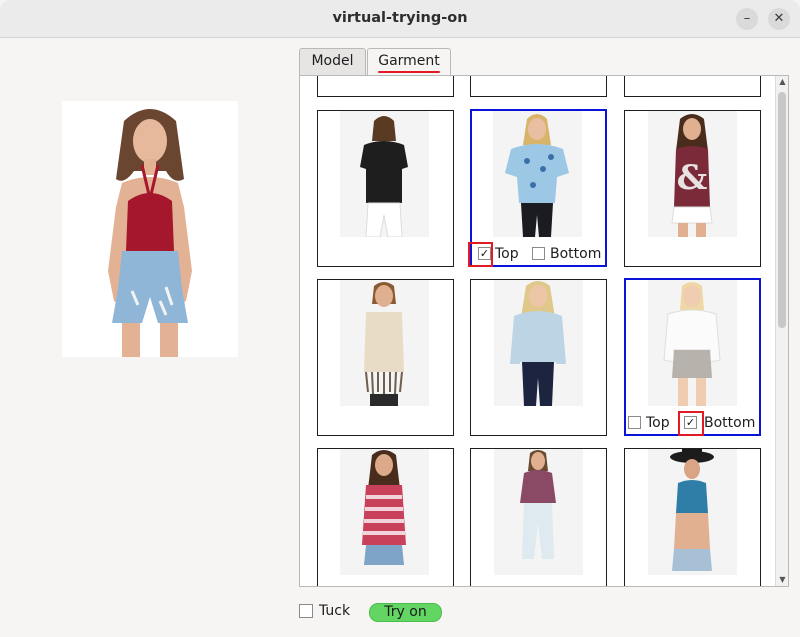 The width and height of the screenshot is (800, 637). What do you see at coordinates (538, 343) in the screenshot?
I see `garment-photo-light-blue-sweater` at bounding box center [538, 343].